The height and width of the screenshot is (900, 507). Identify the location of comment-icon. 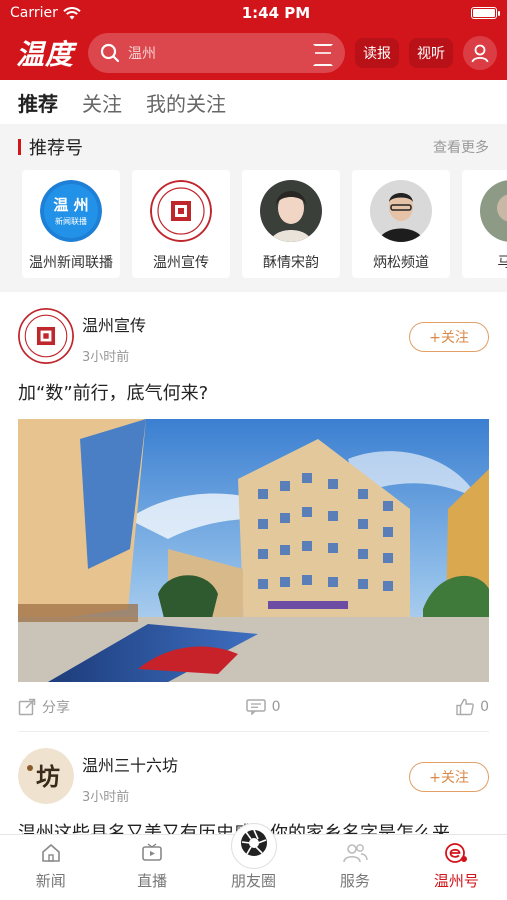
(255, 706).